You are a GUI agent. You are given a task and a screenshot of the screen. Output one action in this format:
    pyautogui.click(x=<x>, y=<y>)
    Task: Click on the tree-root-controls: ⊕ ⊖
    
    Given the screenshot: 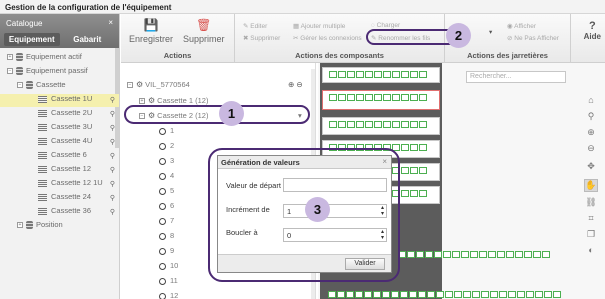 What is the action you would take?
    pyautogui.click(x=295, y=84)
    